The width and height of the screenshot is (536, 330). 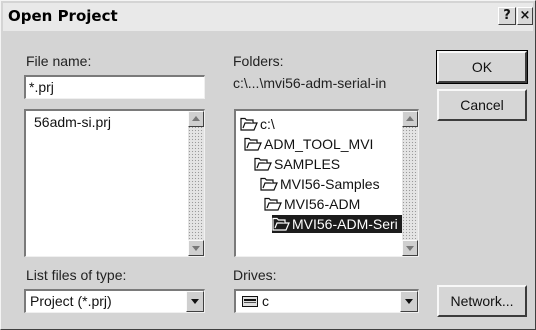 I want to click on file-type-select: Project (*.prj), so click(x=114, y=301).